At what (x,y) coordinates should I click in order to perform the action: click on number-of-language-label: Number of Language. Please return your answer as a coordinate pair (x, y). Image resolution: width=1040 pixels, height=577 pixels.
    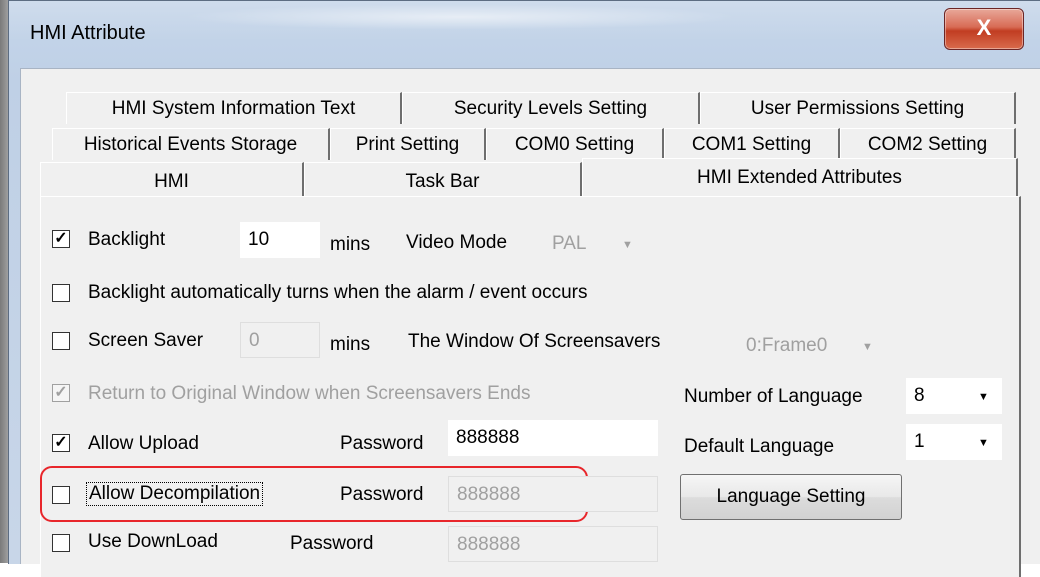
    Looking at the image, I should click on (773, 396).